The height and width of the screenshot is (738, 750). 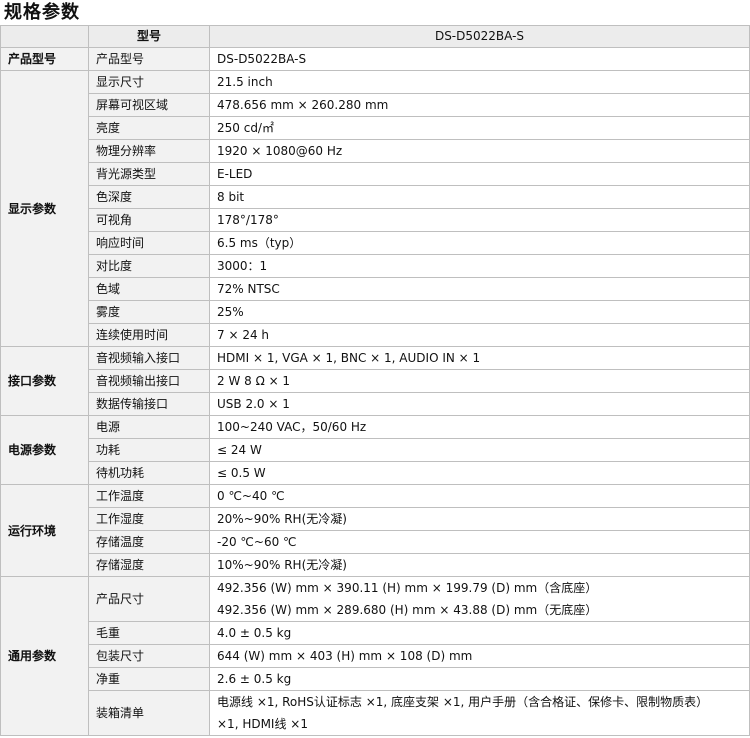 I want to click on spec-value-line: 0 ℃~40 ℃, so click(x=251, y=496).